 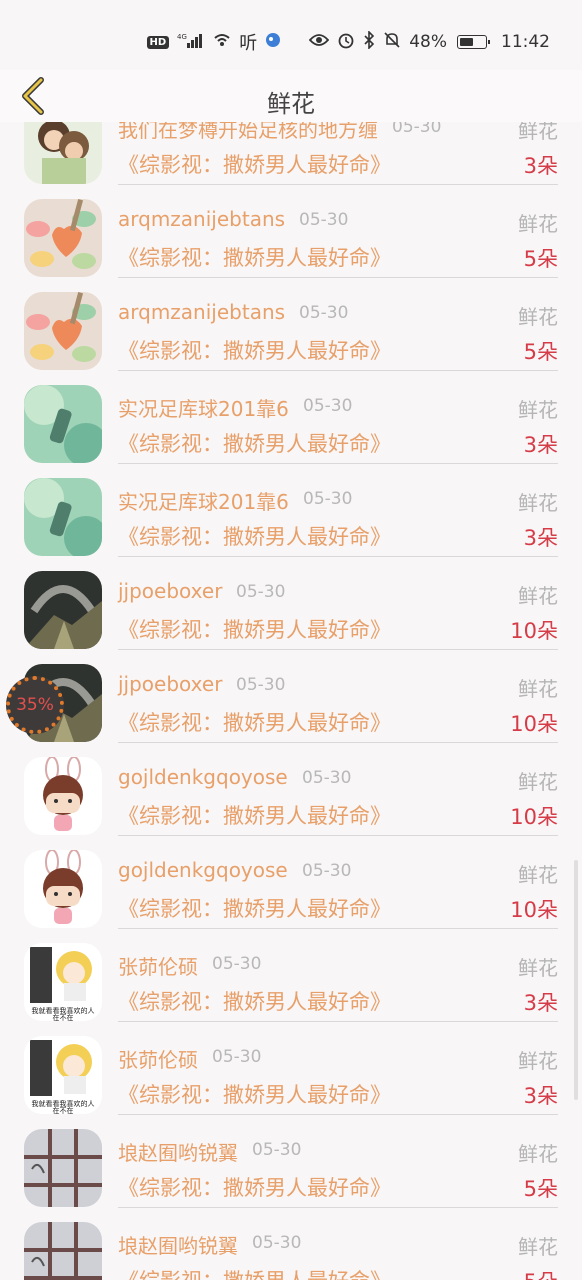 What do you see at coordinates (576, 980) in the screenshot?
I see `scrollbar` at bounding box center [576, 980].